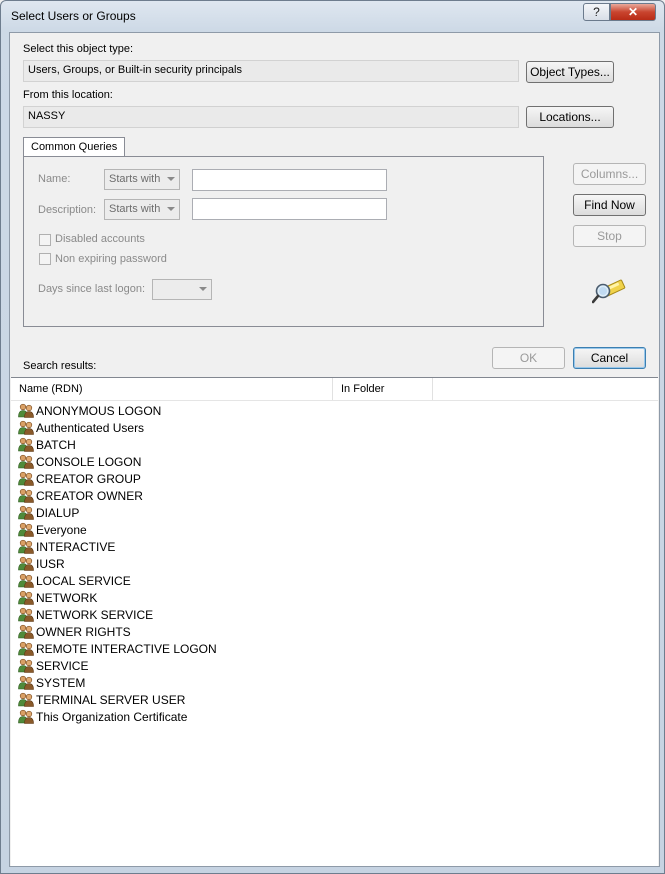 The width and height of the screenshot is (665, 874). What do you see at coordinates (61, 682) in the screenshot?
I see `list-item-label: SYSTEM` at bounding box center [61, 682].